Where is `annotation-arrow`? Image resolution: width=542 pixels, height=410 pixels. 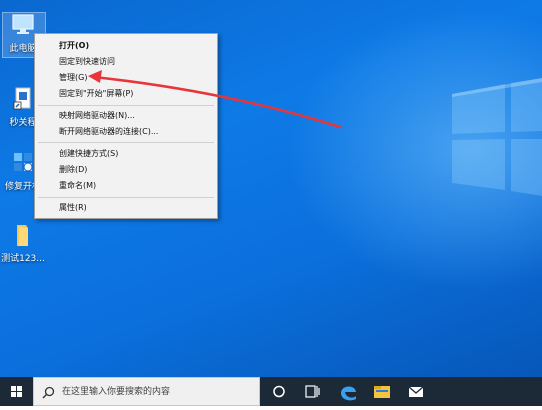
annotation-arrow is located at coordinates (215, 99).